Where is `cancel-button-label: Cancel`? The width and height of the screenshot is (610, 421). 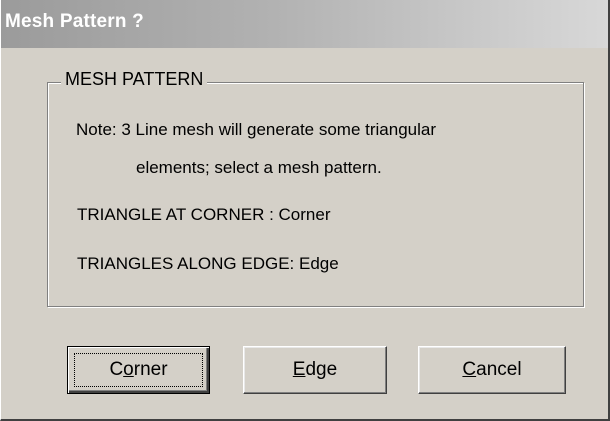
cancel-button-label: Cancel is located at coordinates (491, 370).